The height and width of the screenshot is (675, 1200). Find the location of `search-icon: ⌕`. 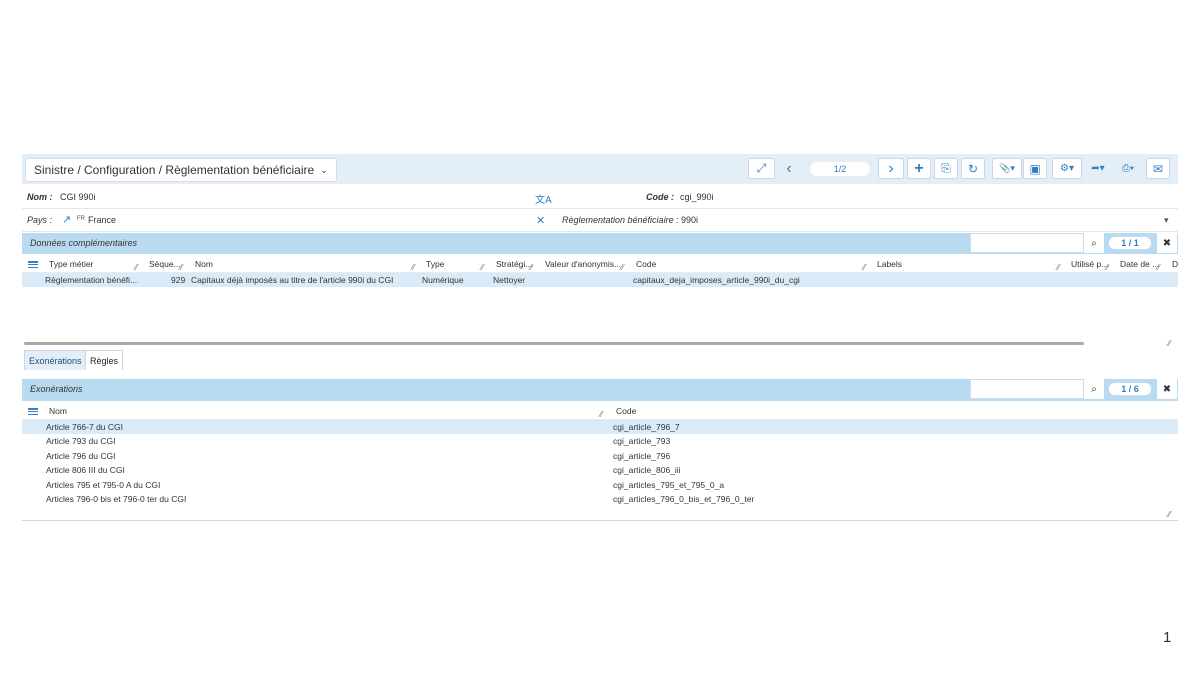

search-icon: ⌕ is located at coordinates (1094, 243).